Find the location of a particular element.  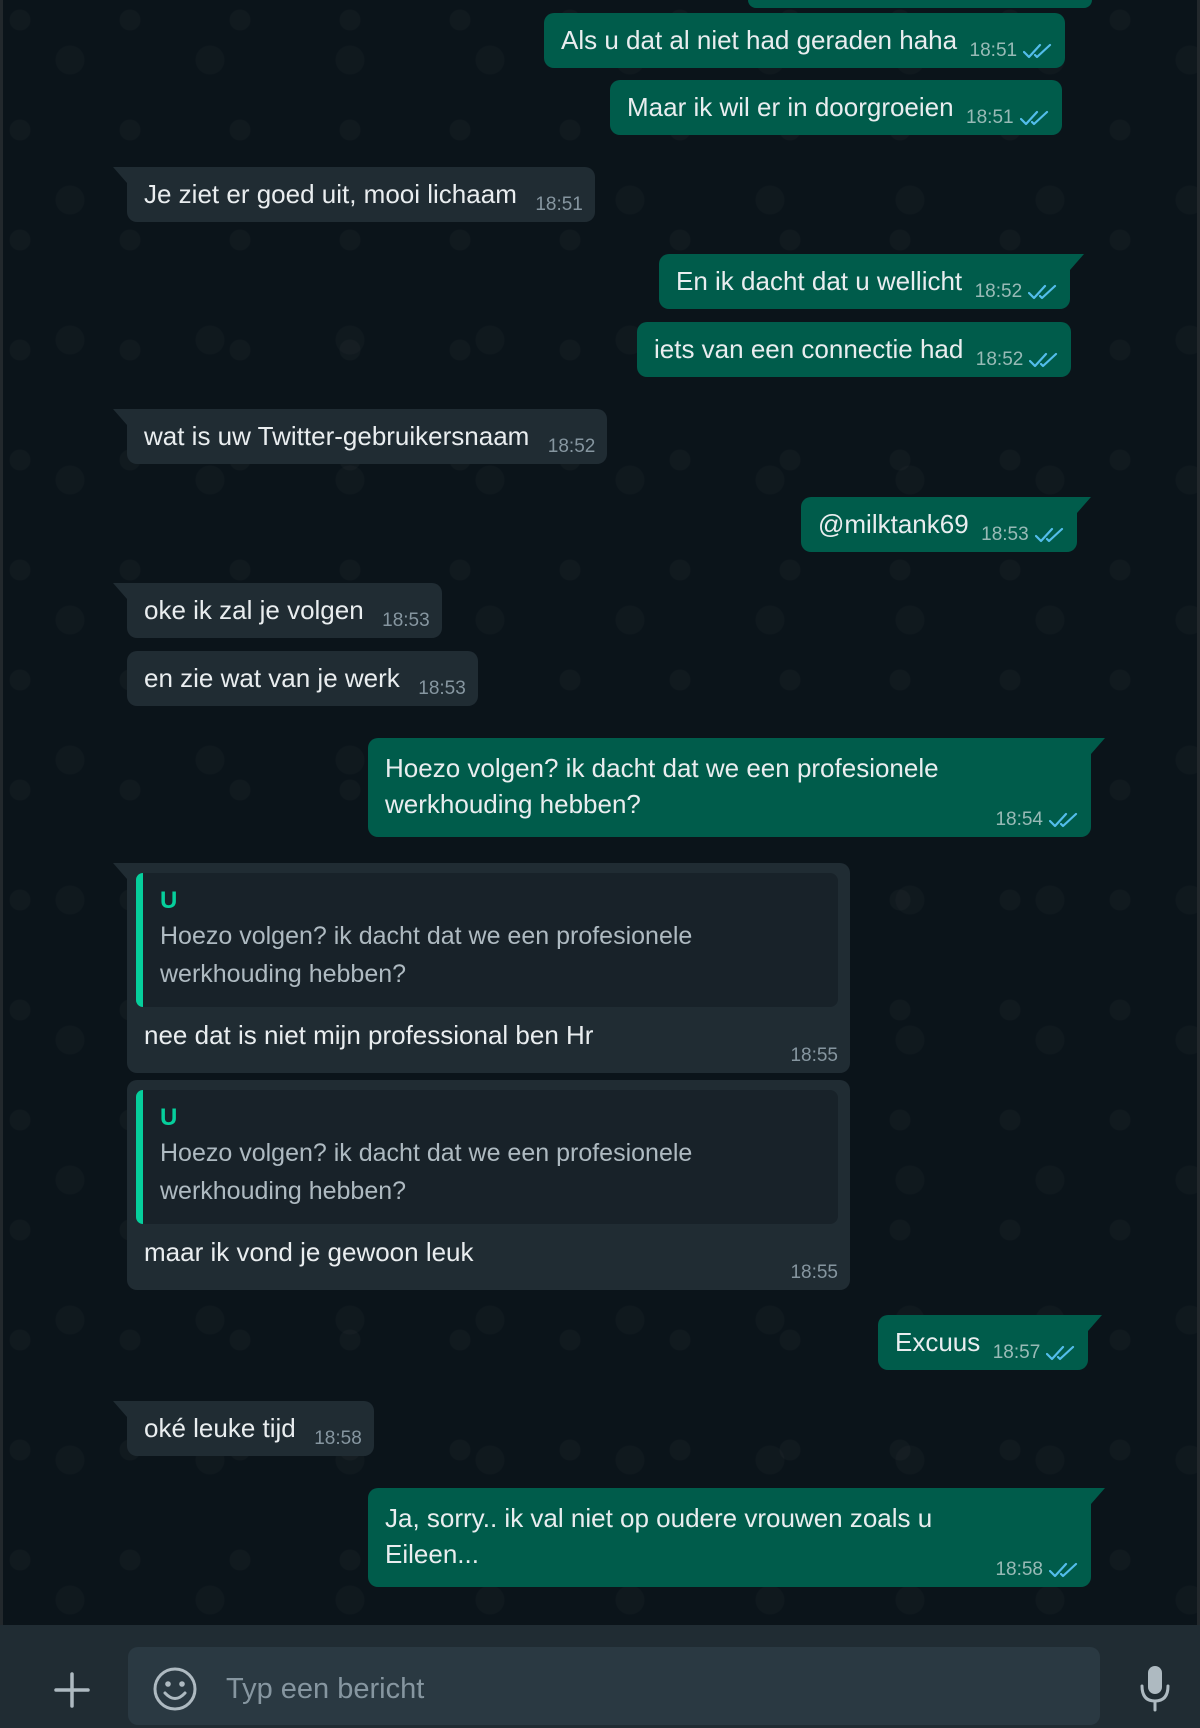

message-bubble-incoming: oke ik zal je volgen 18:53 is located at coordinates (277, 610).